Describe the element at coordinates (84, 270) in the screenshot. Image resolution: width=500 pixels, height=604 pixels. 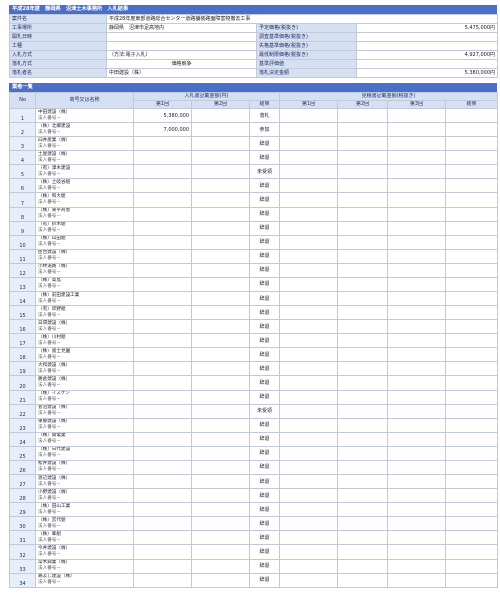
I see `bidder-name-cell: 小林道路（株） 法人番号－` at that location.